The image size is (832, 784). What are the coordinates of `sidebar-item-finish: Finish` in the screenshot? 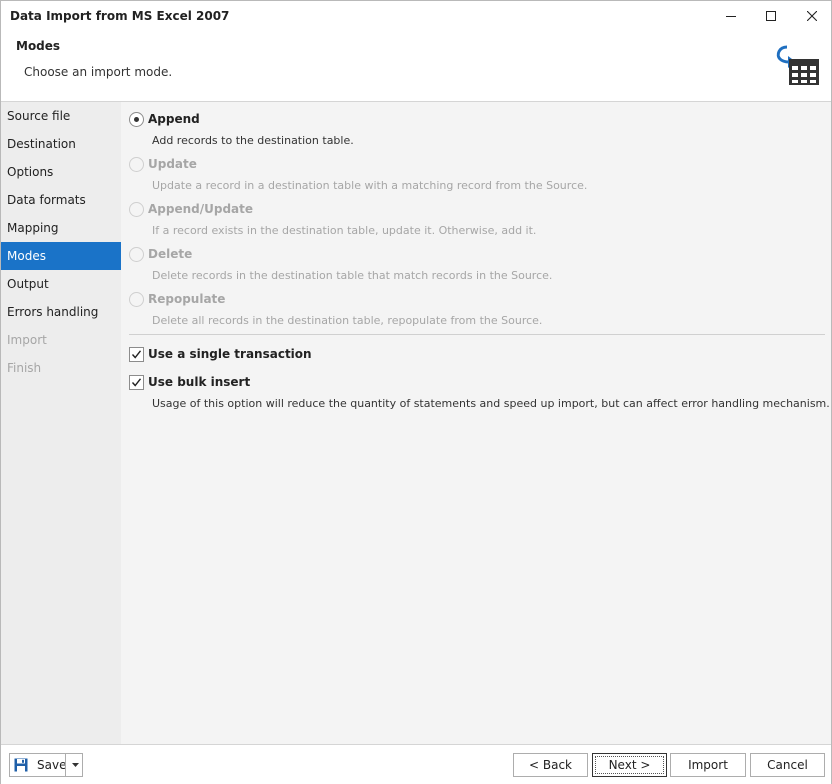 It's located at (24, 368).